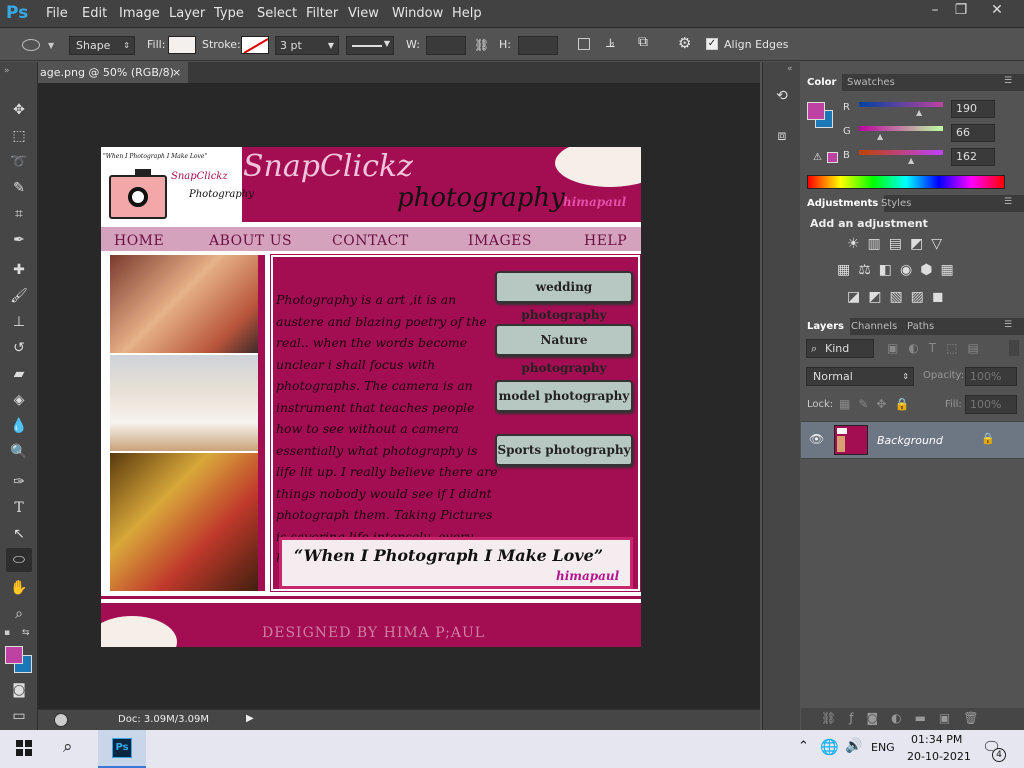  What do you see at coordinates (973, 157) in the screenshot?
I see `b-value: 162` at bounding box center [973, 157].